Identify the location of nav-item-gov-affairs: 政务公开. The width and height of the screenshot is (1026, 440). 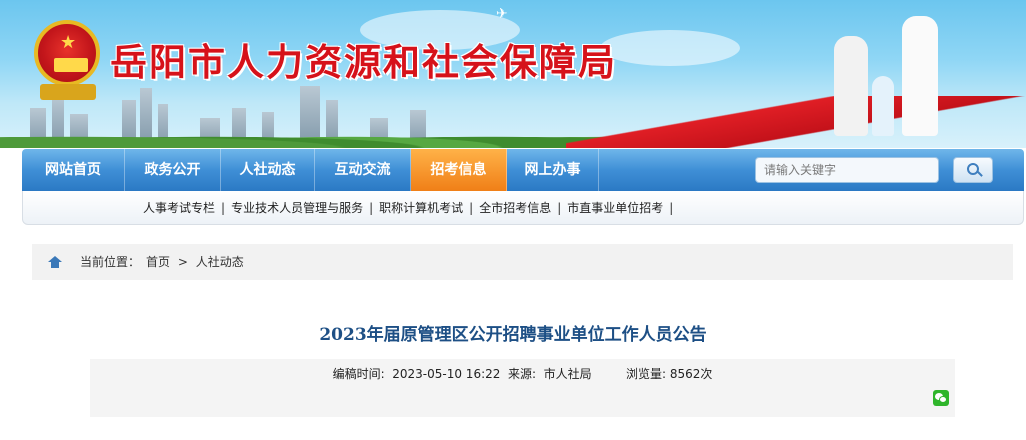
(173, 170).